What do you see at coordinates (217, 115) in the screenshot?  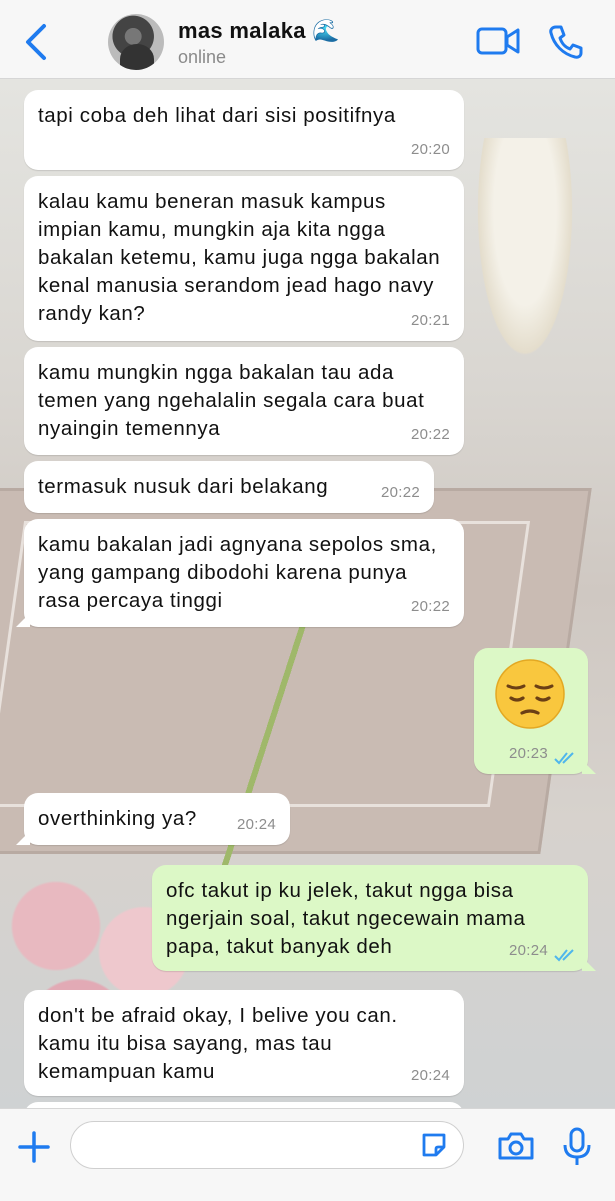 I see `message-text: tapi coba deh lihat dari sisi positifnya` at bounding box center [217, 115].